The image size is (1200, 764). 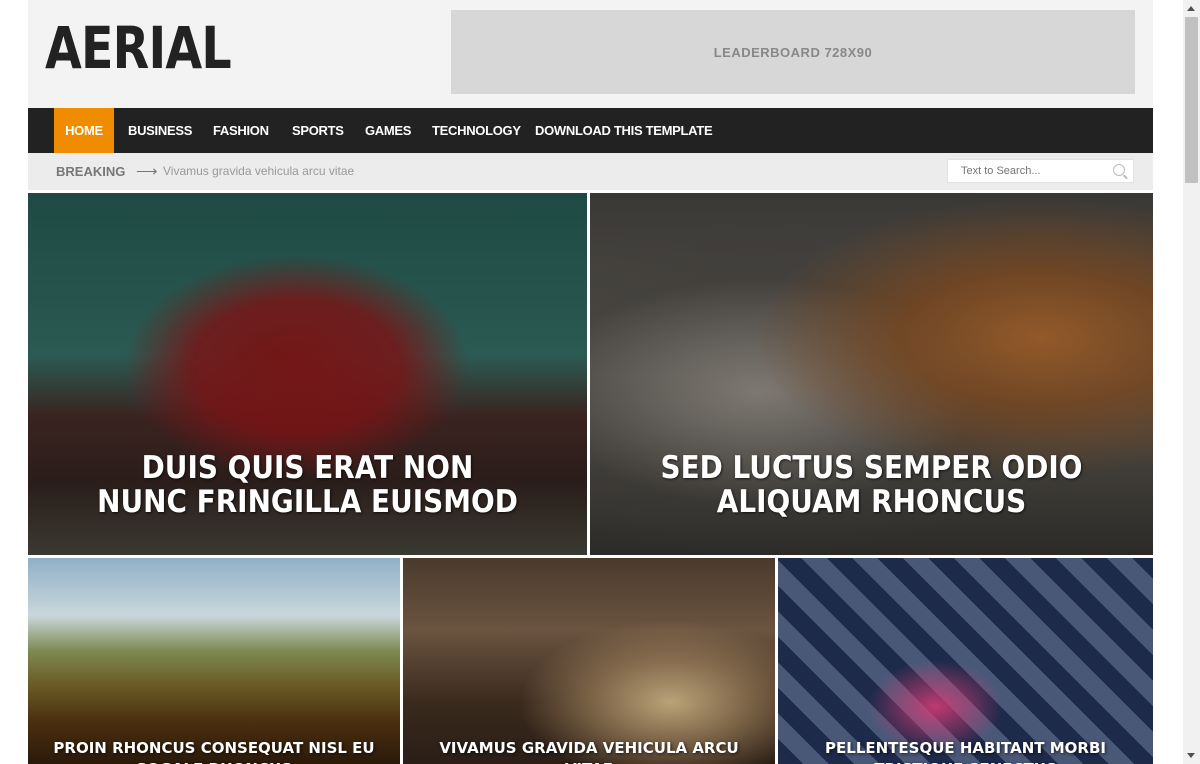 What do you see at coordinates (476, 130) in the screenshot?
I see `nav-item-technology: TECHNOLOGY` at bounding box center [476, 130].